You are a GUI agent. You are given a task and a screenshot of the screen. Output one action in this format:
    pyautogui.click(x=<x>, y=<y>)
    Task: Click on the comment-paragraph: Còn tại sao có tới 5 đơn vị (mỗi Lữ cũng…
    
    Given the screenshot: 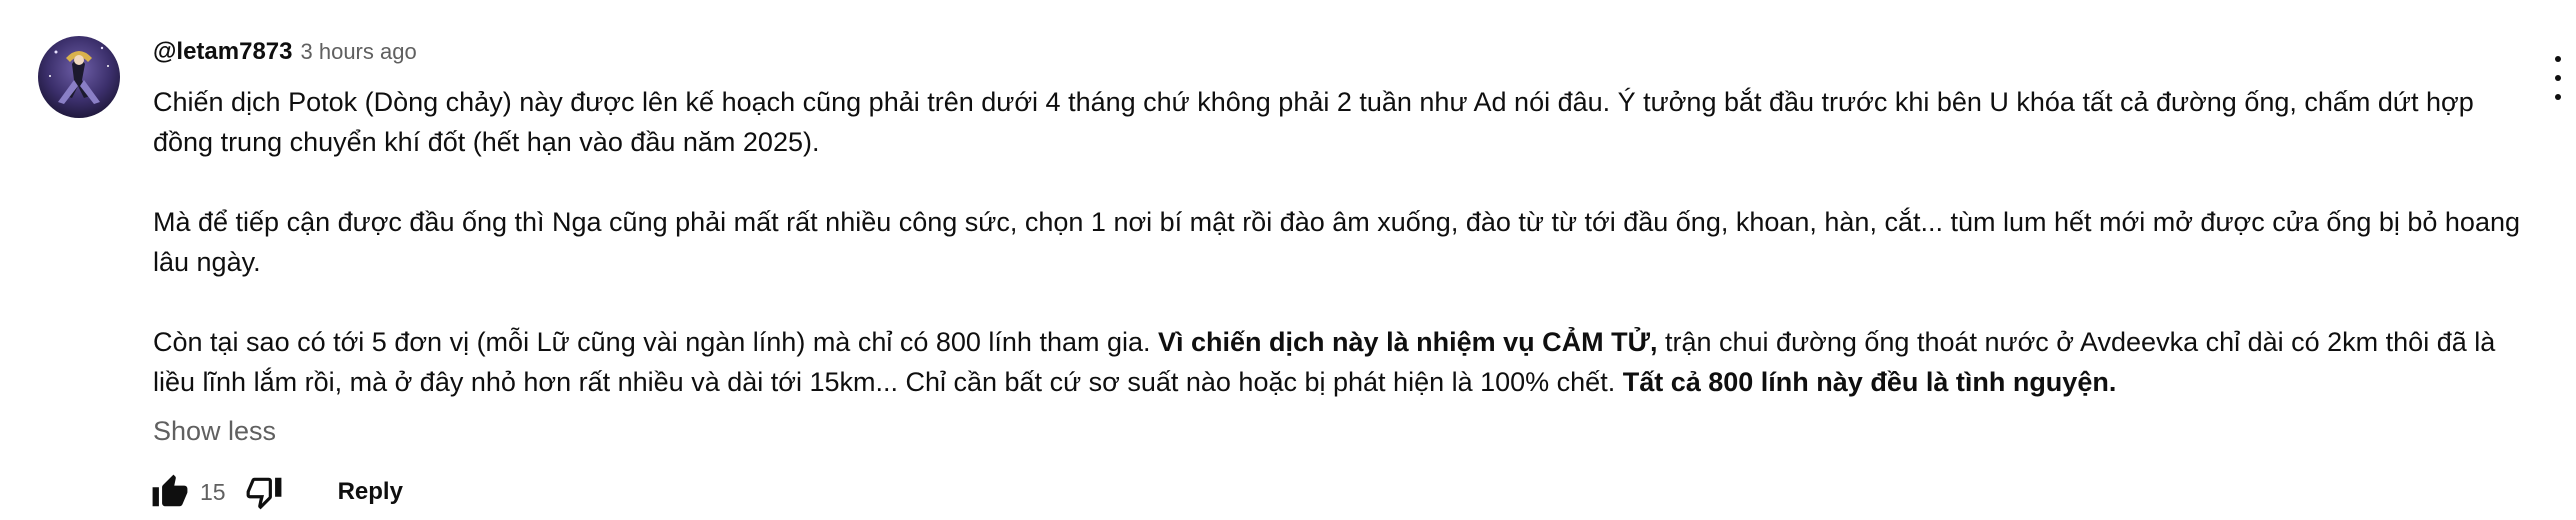 What is the action you would take?
    pyautogui.click(x=1343, y=362)
    